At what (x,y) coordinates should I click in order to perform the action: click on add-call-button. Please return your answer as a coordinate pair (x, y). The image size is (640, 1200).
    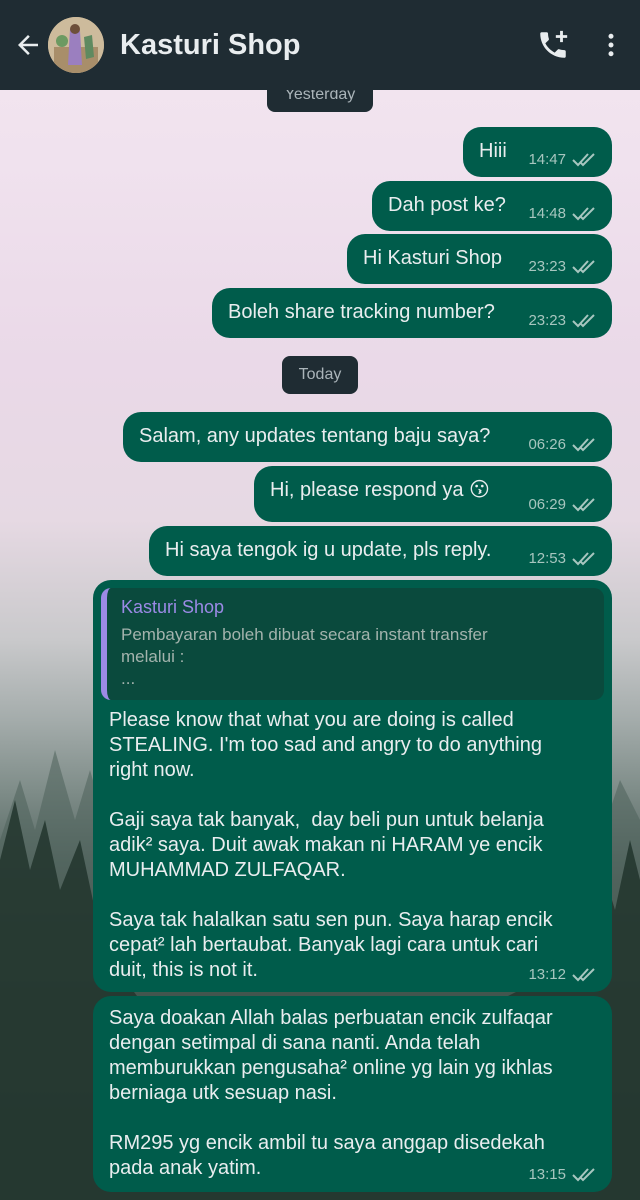
    Looking at the image, I should click on (553, 45).